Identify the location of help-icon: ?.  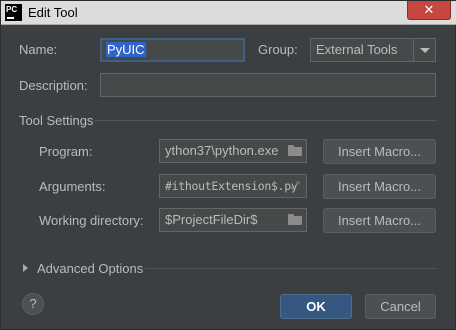
(33, 303).